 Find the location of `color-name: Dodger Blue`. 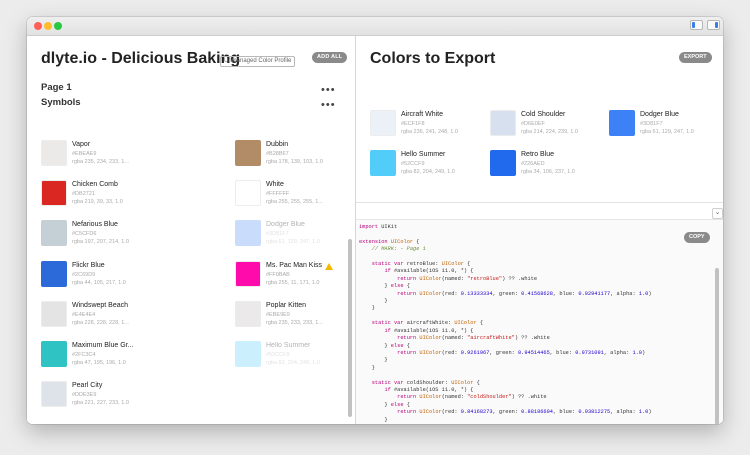

color-name: Dodger Blue is located at coordinates (285, 225).